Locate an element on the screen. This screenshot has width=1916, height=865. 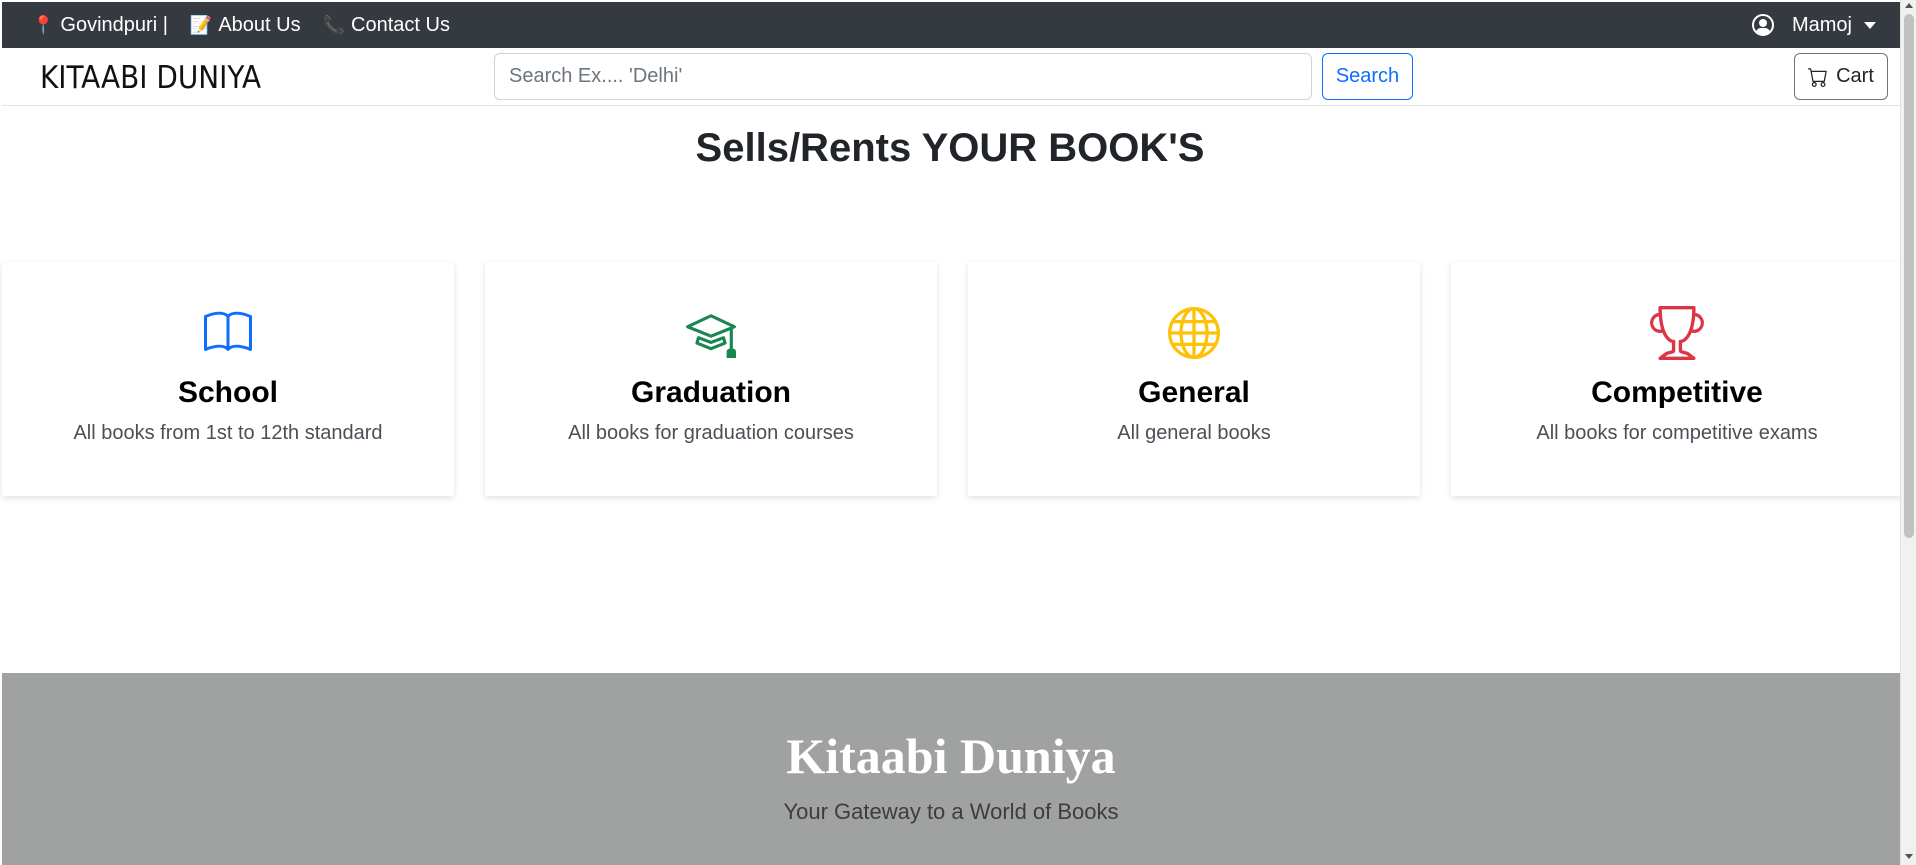
globe-icon is located at coordinates (1194, 333).